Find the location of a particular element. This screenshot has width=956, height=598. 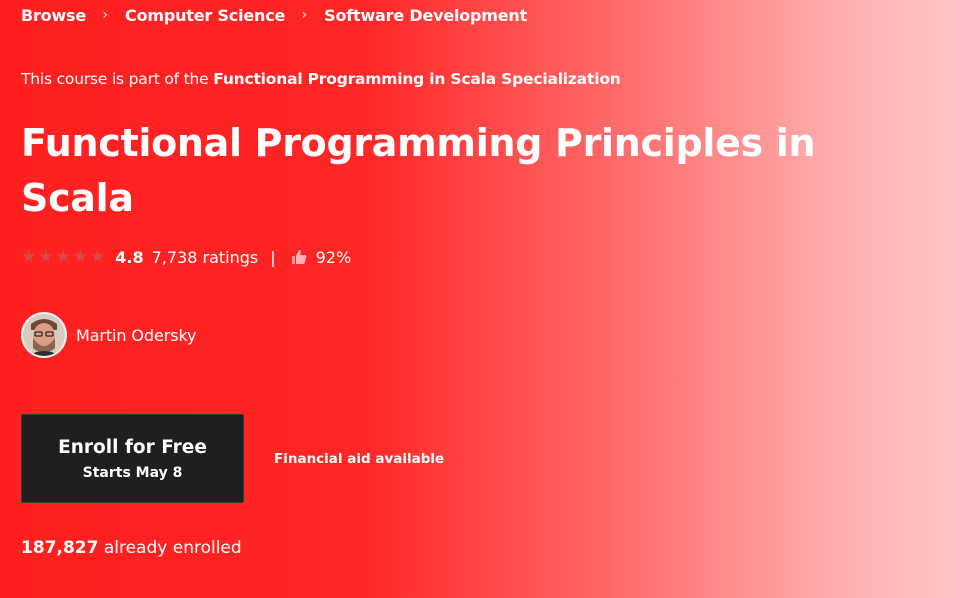

rating-value: 4.8 is located at coordinates (129, 257).